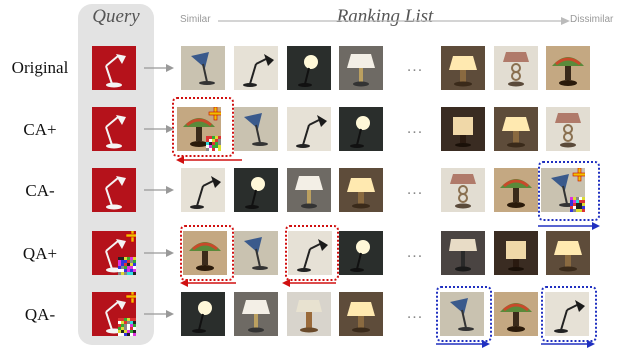  Describe the element at coordinates (394, 21) in the screenshot. I see `ranking-direction-arrow` at that location.